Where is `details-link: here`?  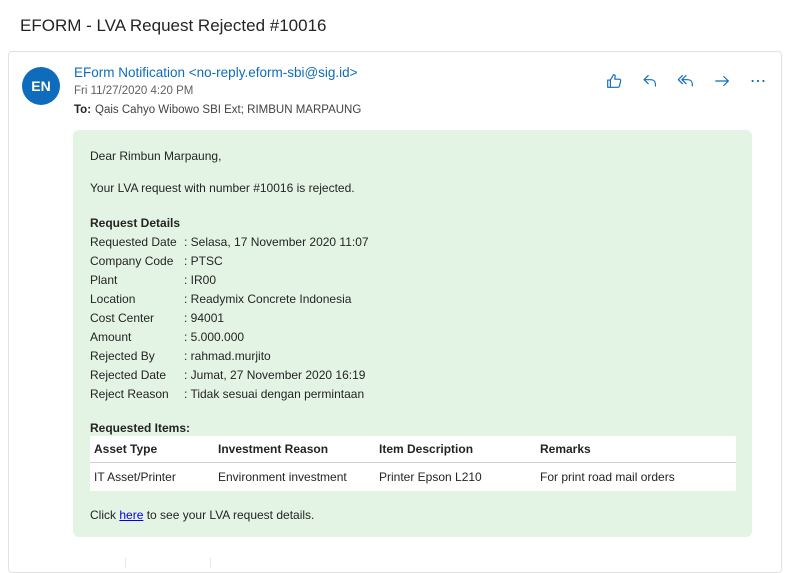
details-link: here is located at coordinates (131, 515).